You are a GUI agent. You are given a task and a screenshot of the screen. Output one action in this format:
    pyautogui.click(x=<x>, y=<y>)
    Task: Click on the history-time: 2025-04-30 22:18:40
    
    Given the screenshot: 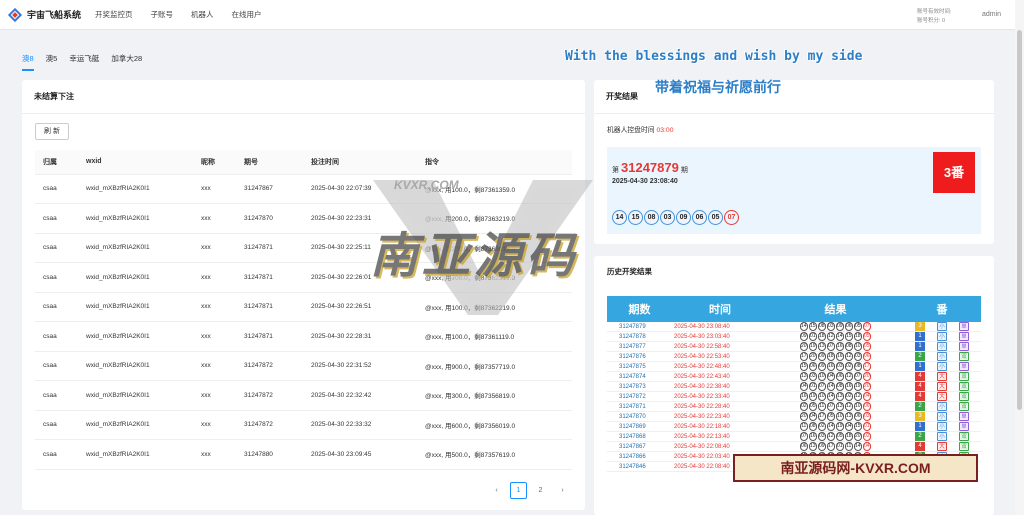 What is the action you would take?
    pyautogui.click(x=720, y=427)
    